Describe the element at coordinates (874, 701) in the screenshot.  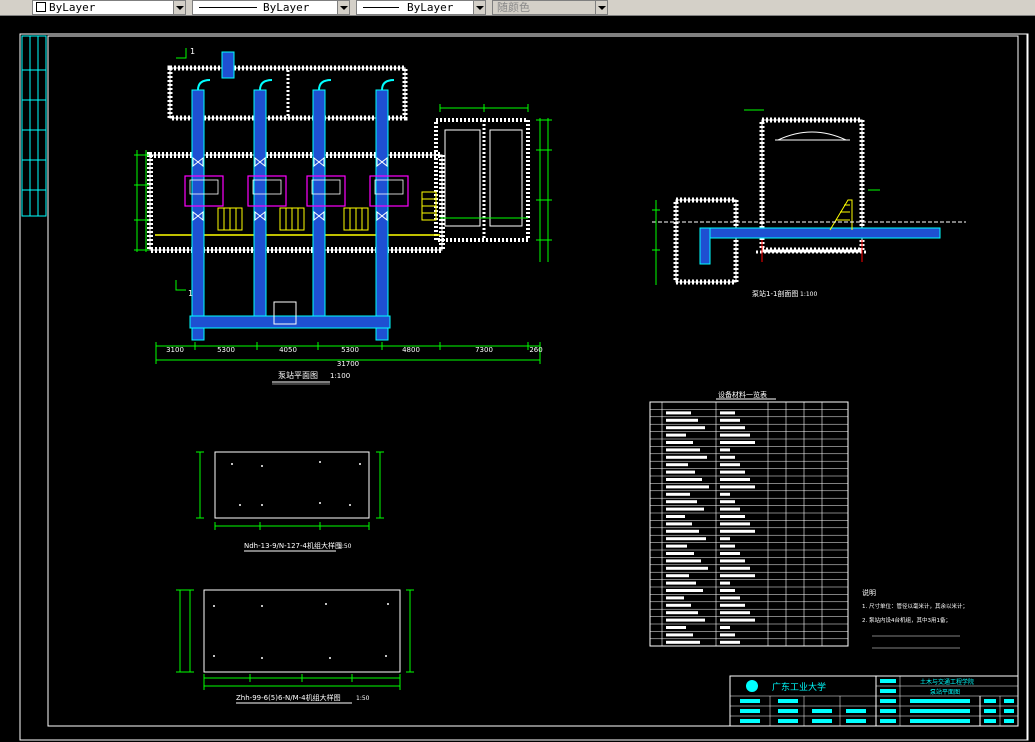
I see `title-block: 广东工业大学 土木与交通工程学院 泵站平面图` at that location.